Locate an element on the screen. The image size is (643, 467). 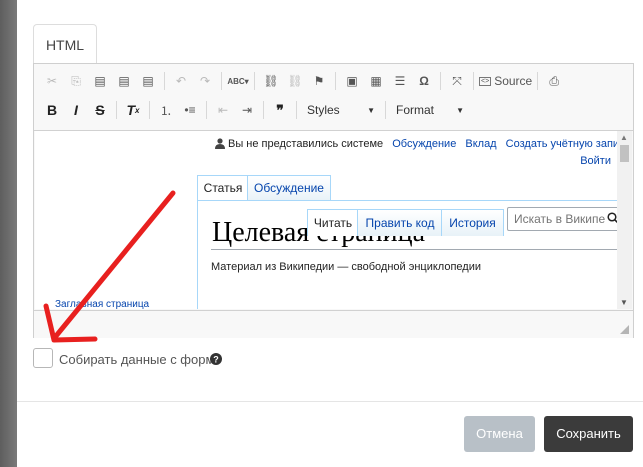
content-border is located at coordinates (197, 254).